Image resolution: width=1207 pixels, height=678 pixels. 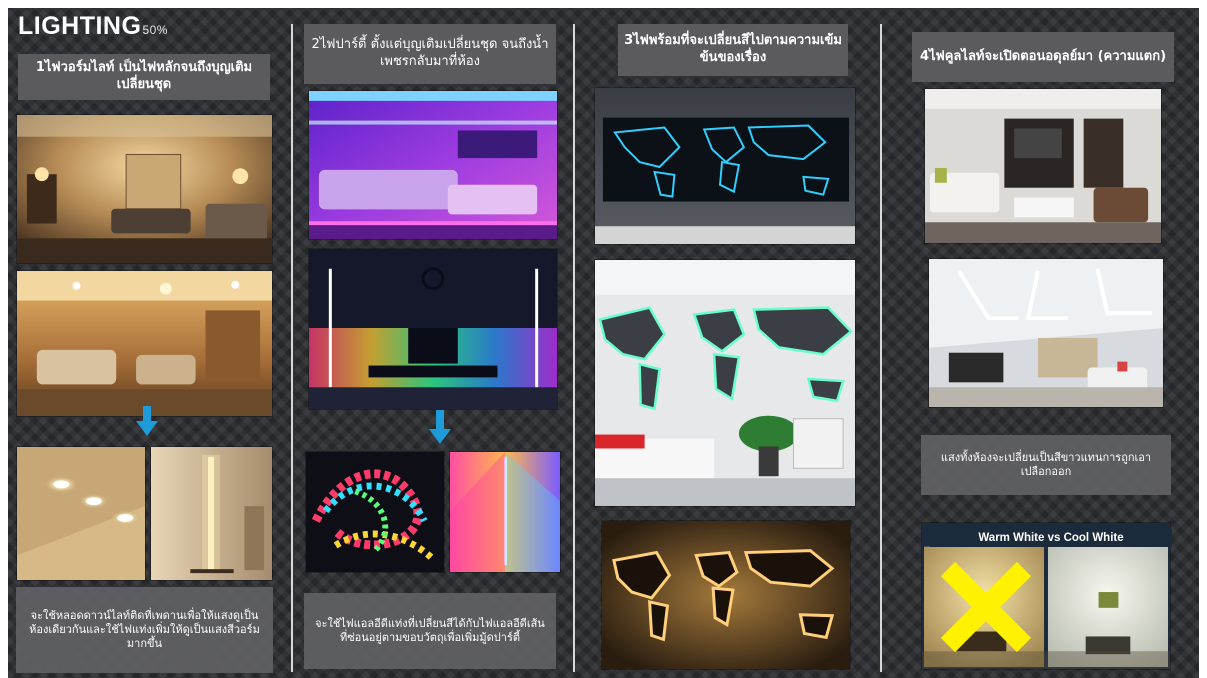 What do you see at coordinates (155, 30) in the screenshot?
I see `title-percent: 50%` at bounding box center [155, 30].